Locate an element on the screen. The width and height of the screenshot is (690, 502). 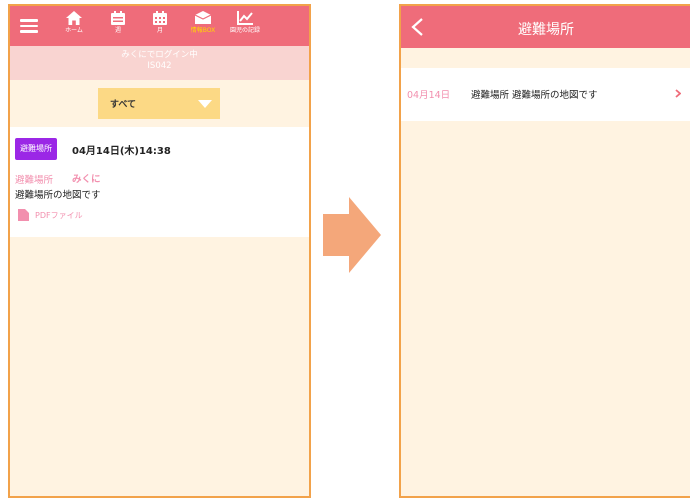
chart-icon is located at coordinates (245, 18).